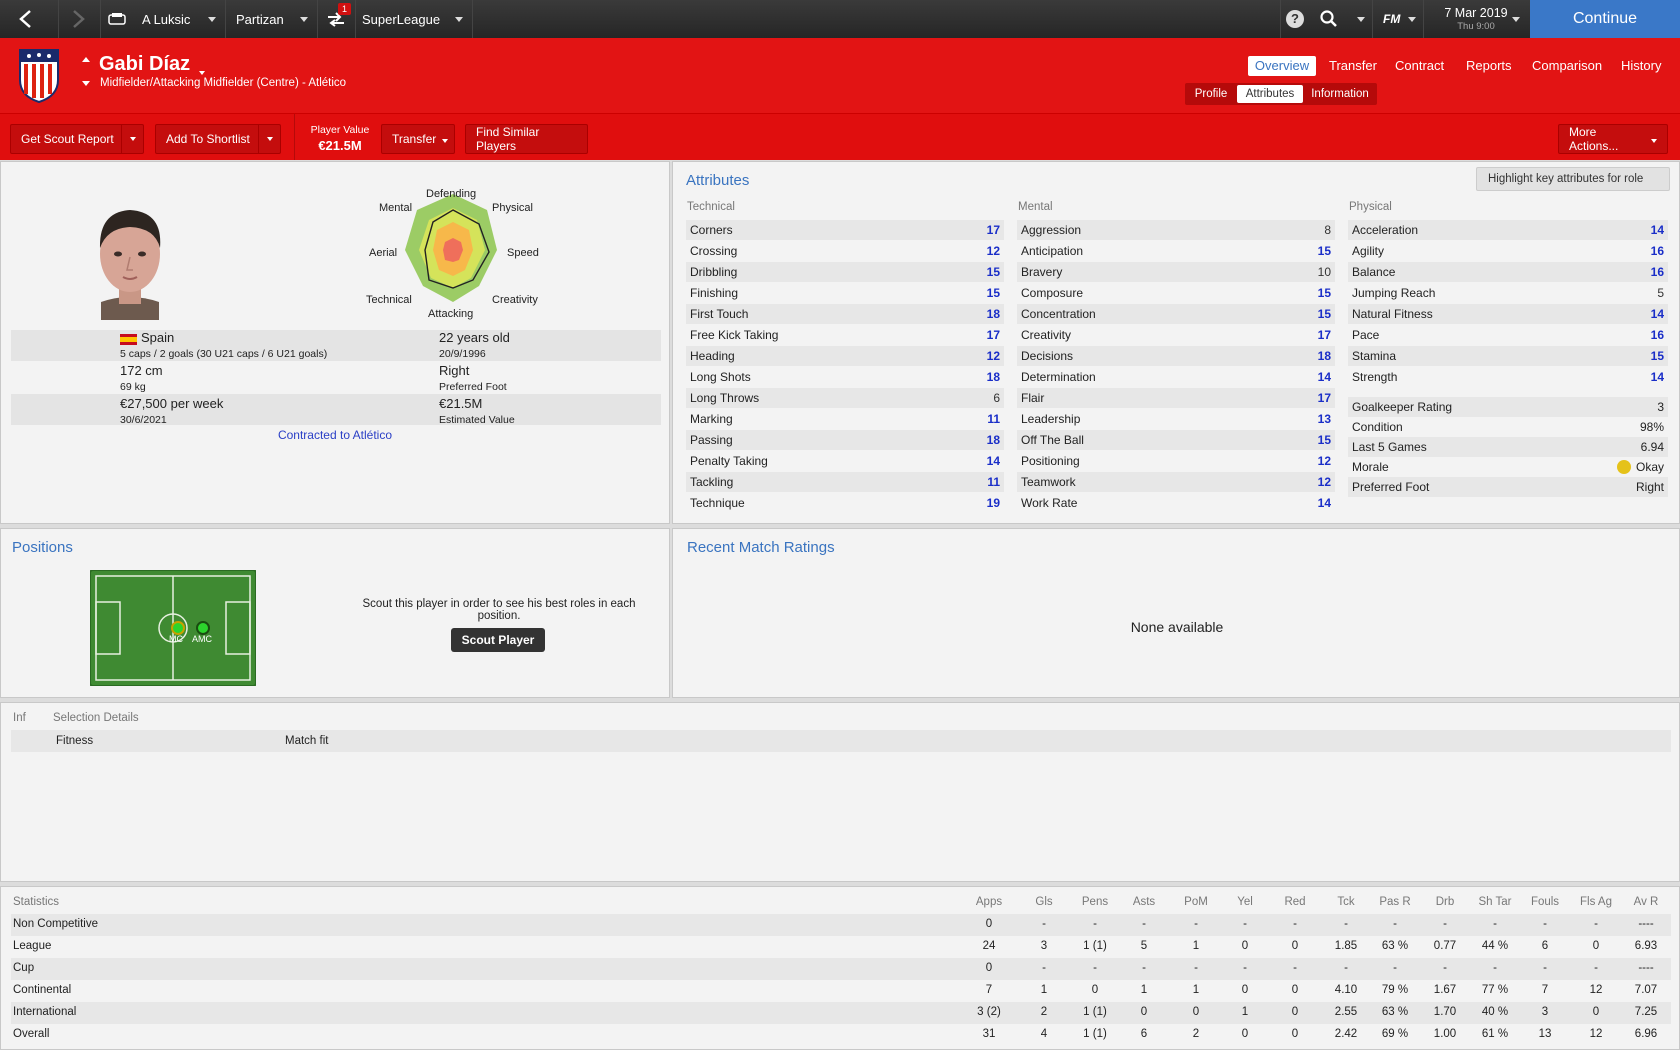  What do you see at coordinates (86, 83) in the screenshot?
I see `next-player-icon` at bounding box center [86, 83].